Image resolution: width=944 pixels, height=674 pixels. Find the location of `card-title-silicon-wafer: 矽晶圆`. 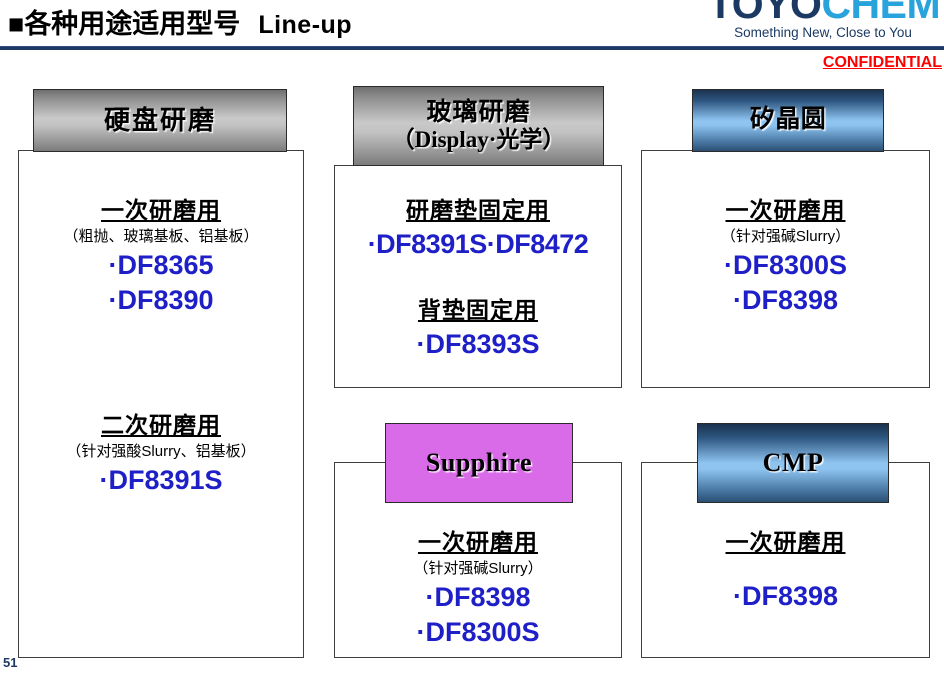

card-title-silicon-wafer: 矽晶圆 is located at coordinates (788, 120).